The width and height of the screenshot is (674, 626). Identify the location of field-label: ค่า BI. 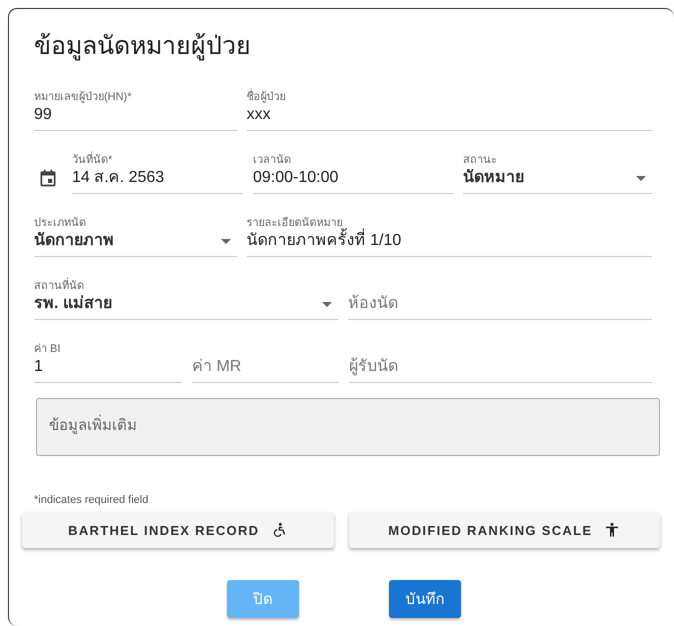
(48, 349).